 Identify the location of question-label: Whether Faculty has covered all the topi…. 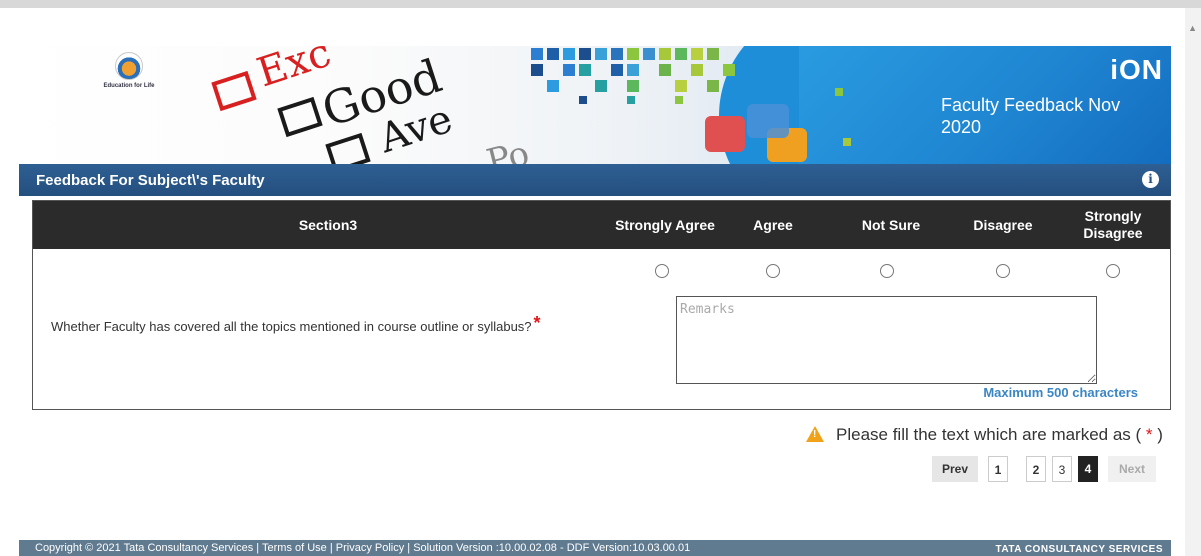
(291, 326).